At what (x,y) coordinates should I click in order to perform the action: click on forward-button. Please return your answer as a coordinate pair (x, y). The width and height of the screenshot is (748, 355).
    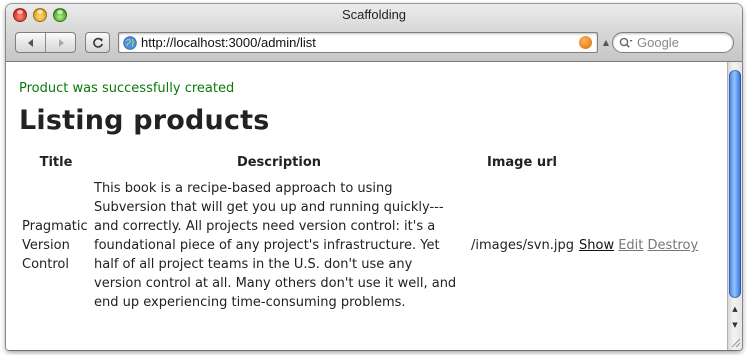
    Looking at the image, I should click on (60, 42).